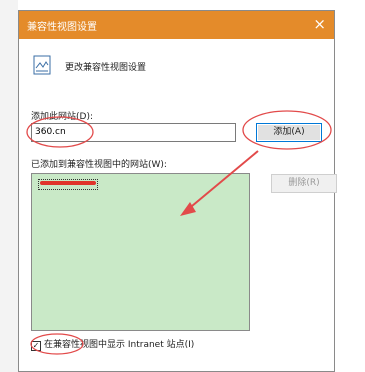 The image size is (365, 372). I want to click on settings-page-icon, so click(42, 67).